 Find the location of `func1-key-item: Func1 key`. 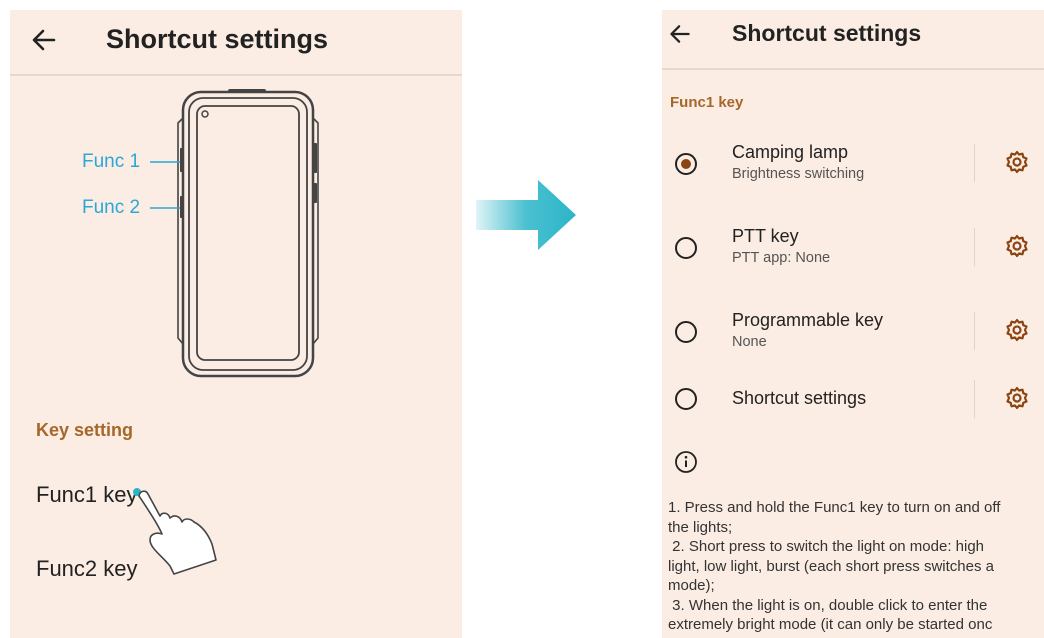

func1-key-item: Func1 key is located at coordinates (87, 495).